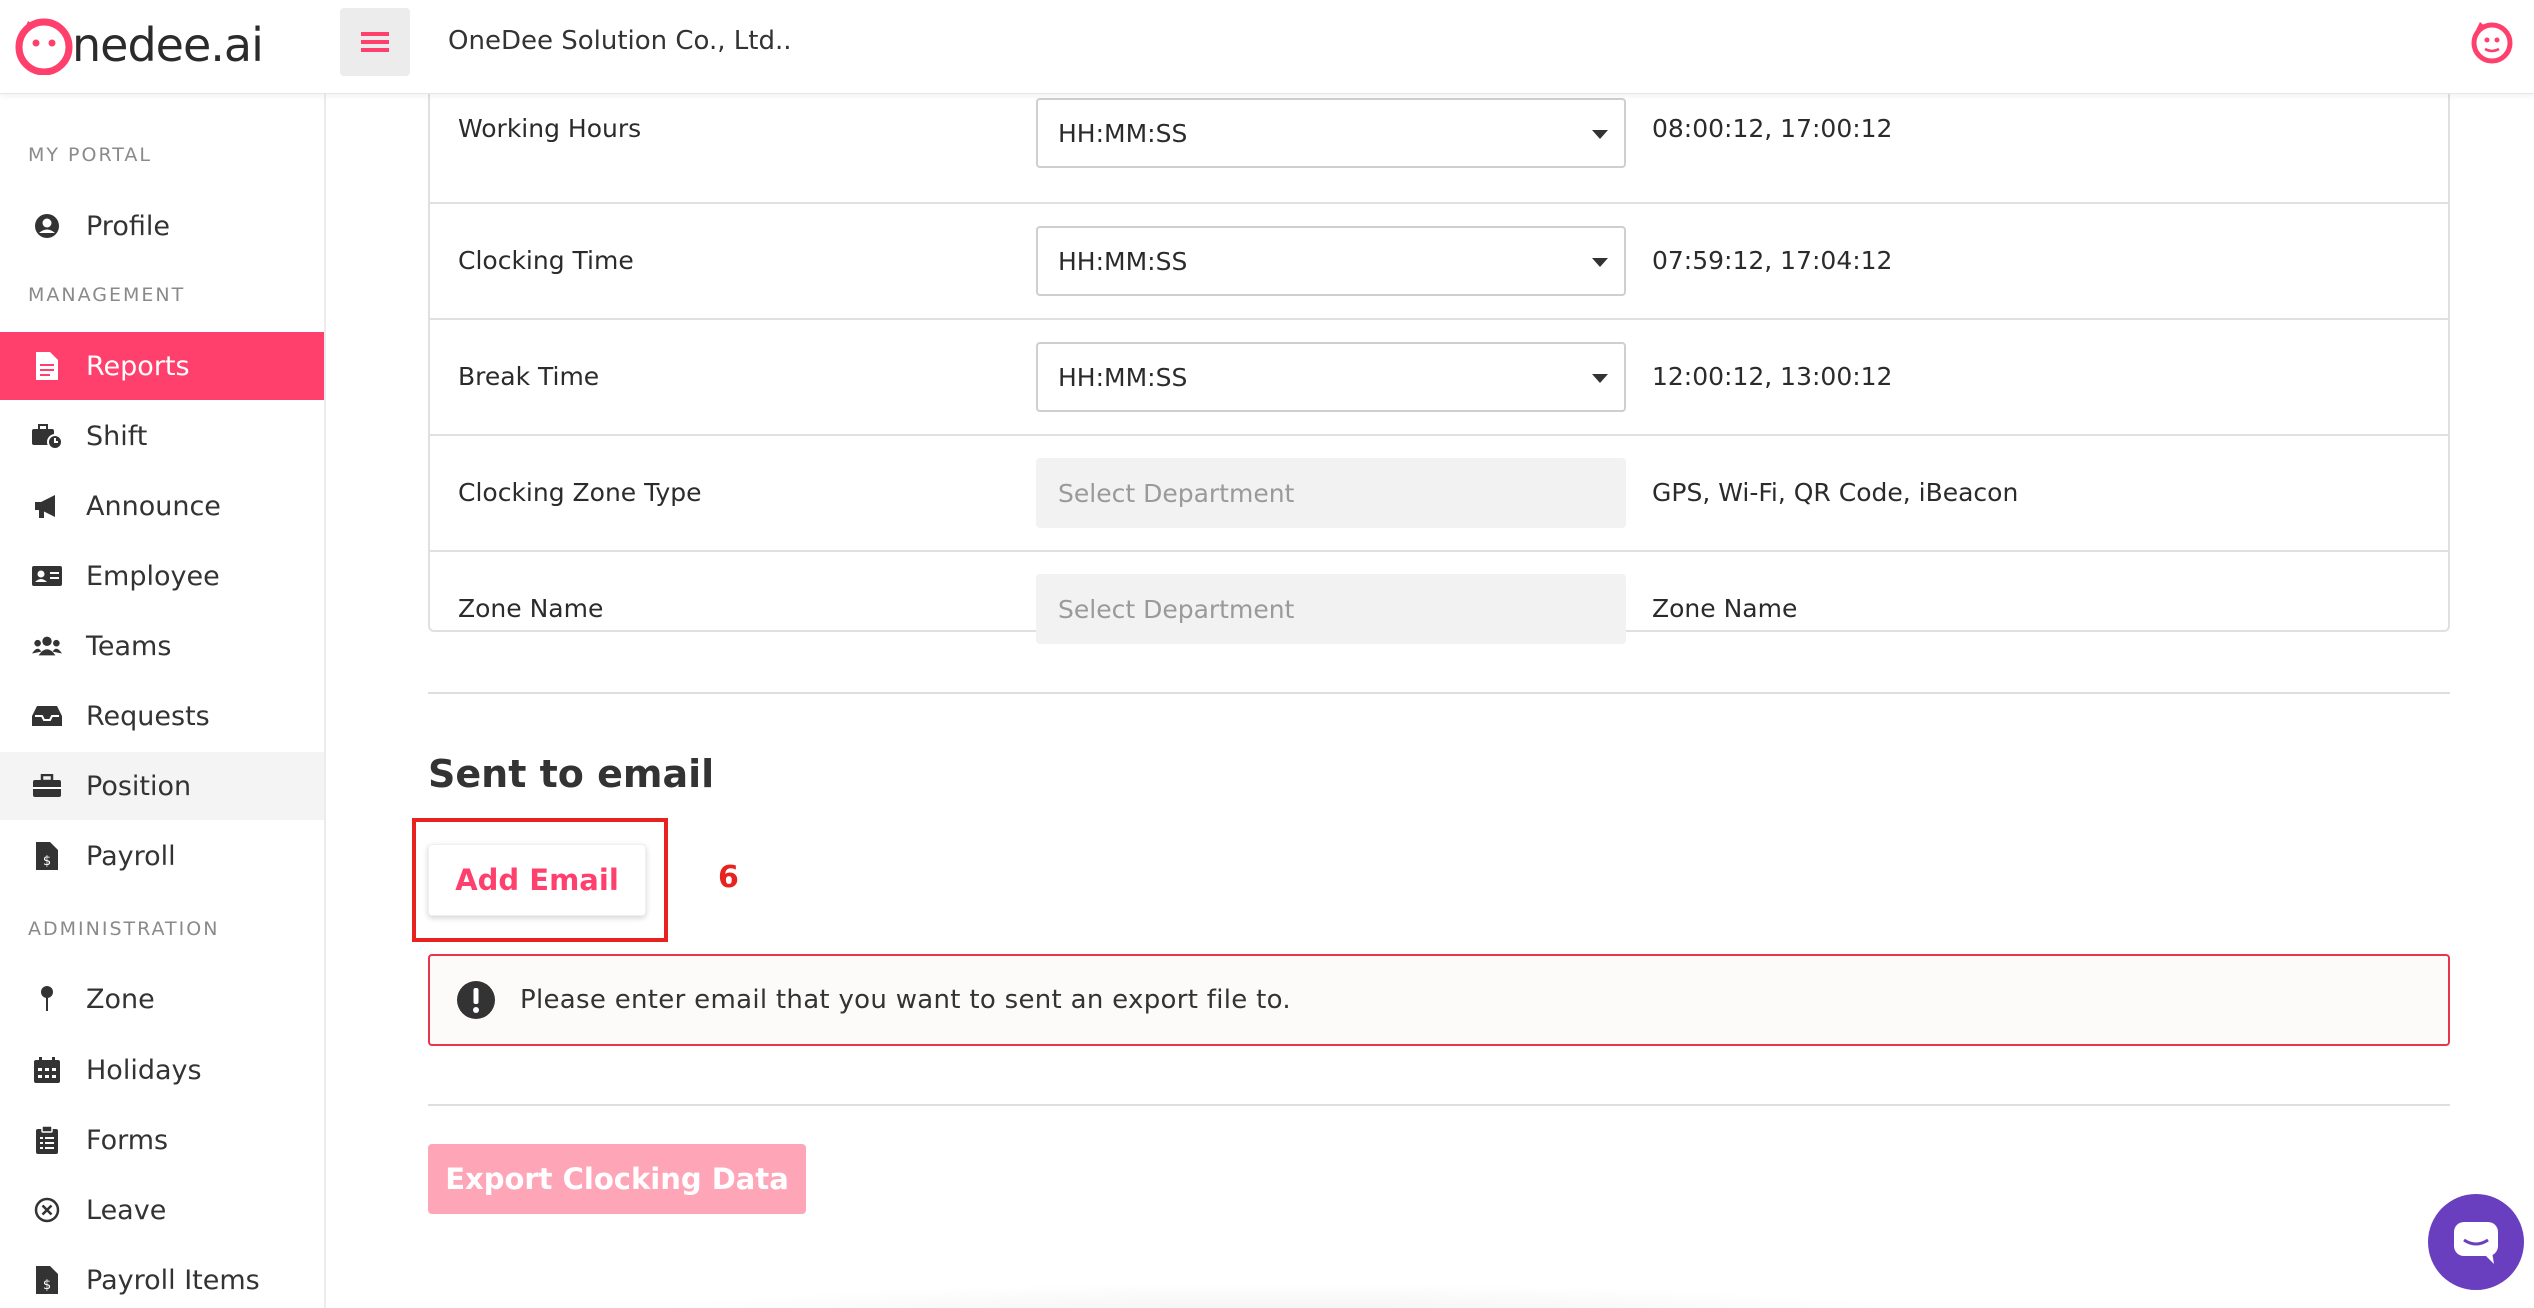 This screenshot has height=1308, width=2534. I want to click on row-label: Working Hours, so click(550, 128).